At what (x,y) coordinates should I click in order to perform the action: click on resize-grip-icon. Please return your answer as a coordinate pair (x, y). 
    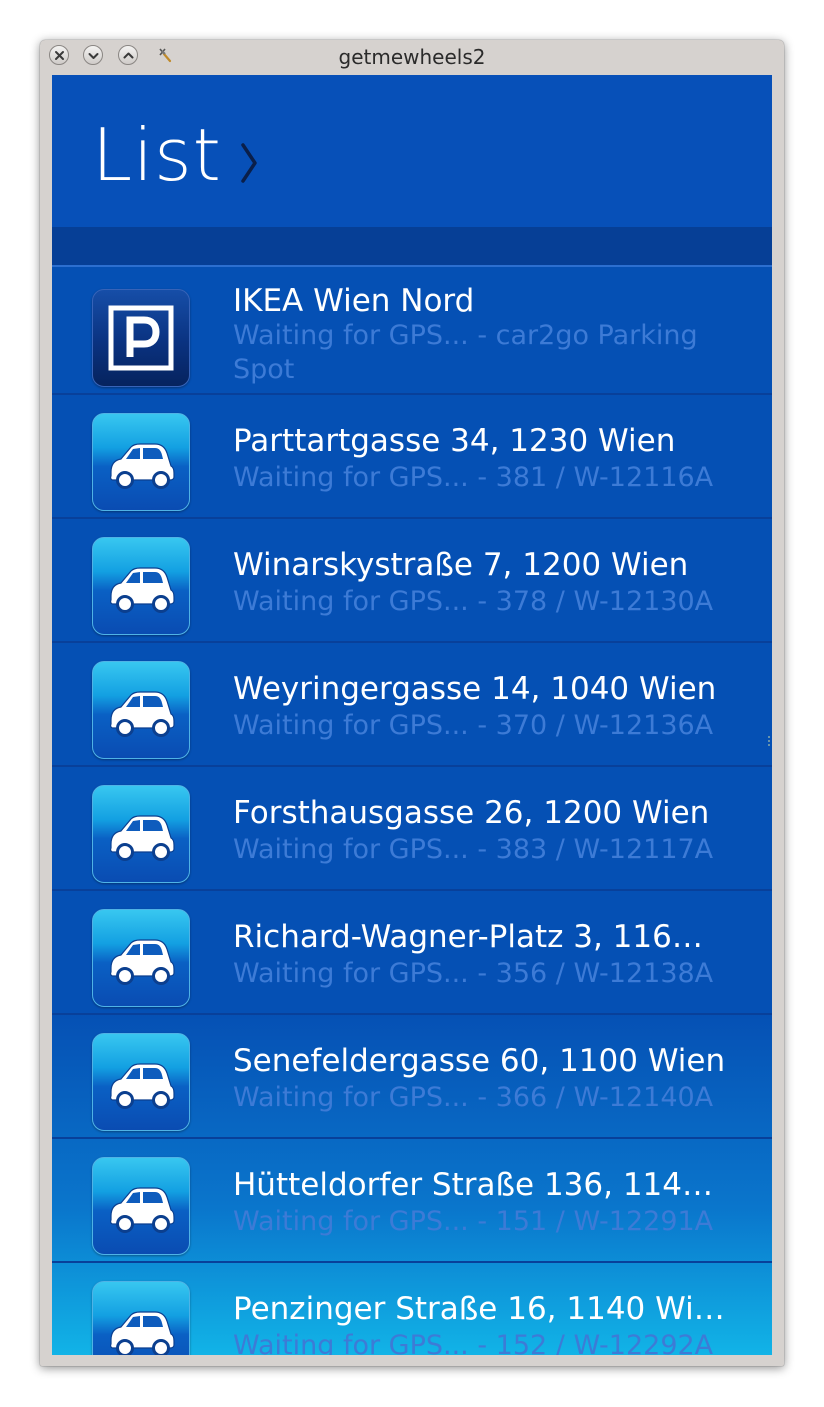
    Looking at the image, I should click on (769, 740).